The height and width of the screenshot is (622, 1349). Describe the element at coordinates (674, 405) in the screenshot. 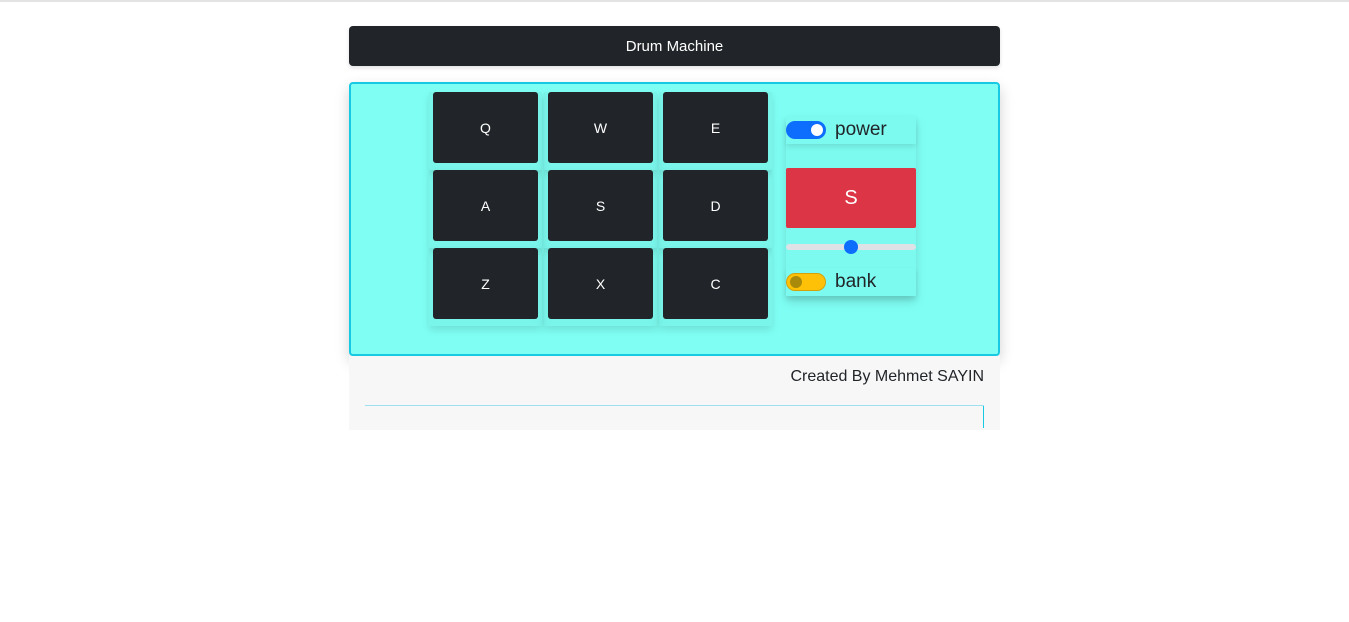

I see `footer-divider` at that location.